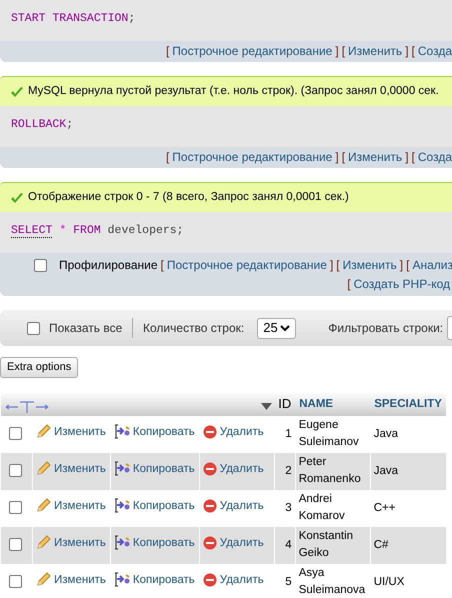 The width and height of the screenshot is (452, 598). I want to click on extra-options-button: Extra options, so click(39, 367).